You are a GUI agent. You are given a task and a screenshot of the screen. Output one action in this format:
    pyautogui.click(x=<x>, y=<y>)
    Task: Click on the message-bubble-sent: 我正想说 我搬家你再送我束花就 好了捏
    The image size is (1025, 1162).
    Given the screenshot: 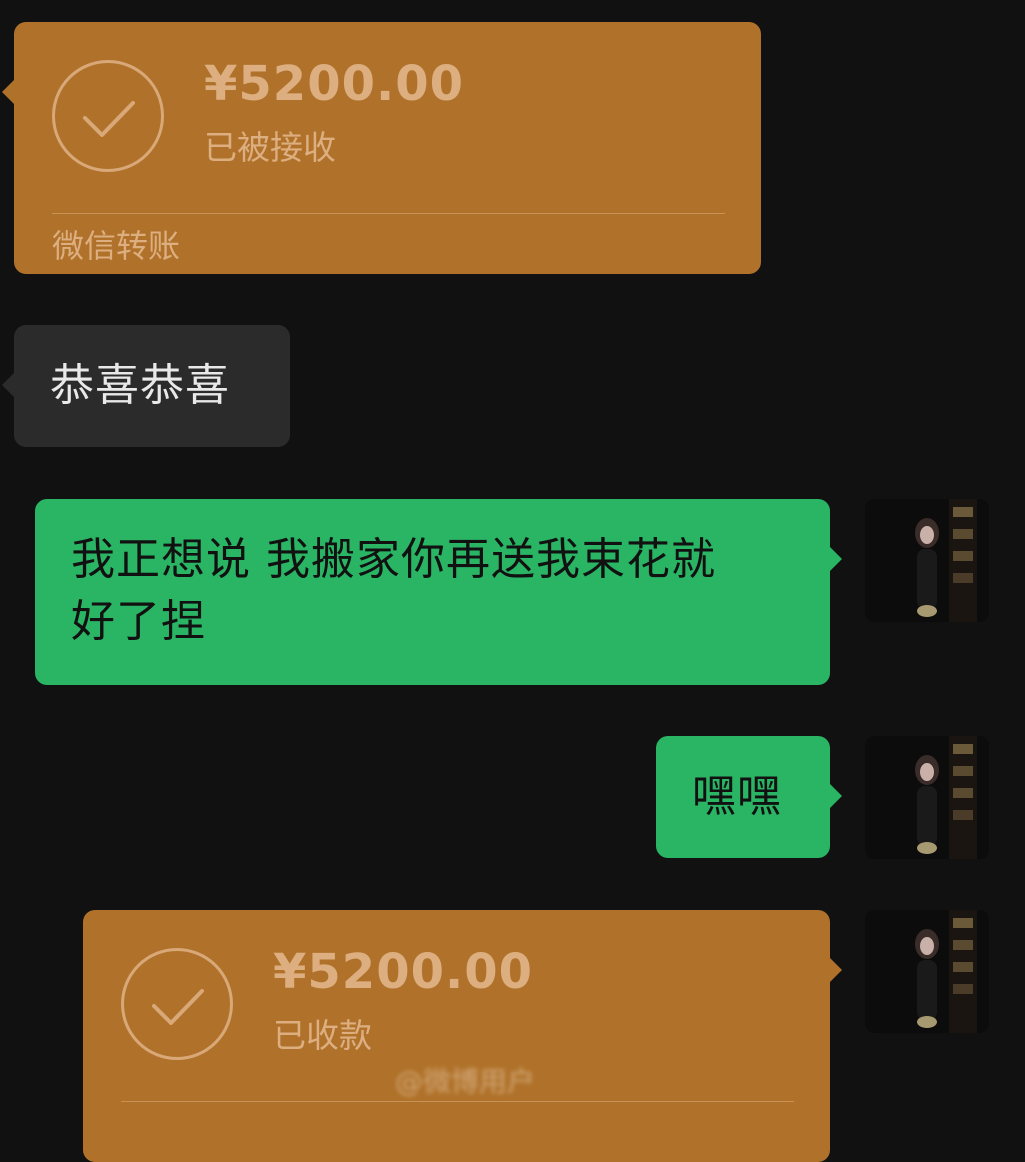 What is the action you would take?
    pyautogui.click(x=438, y=592)
    